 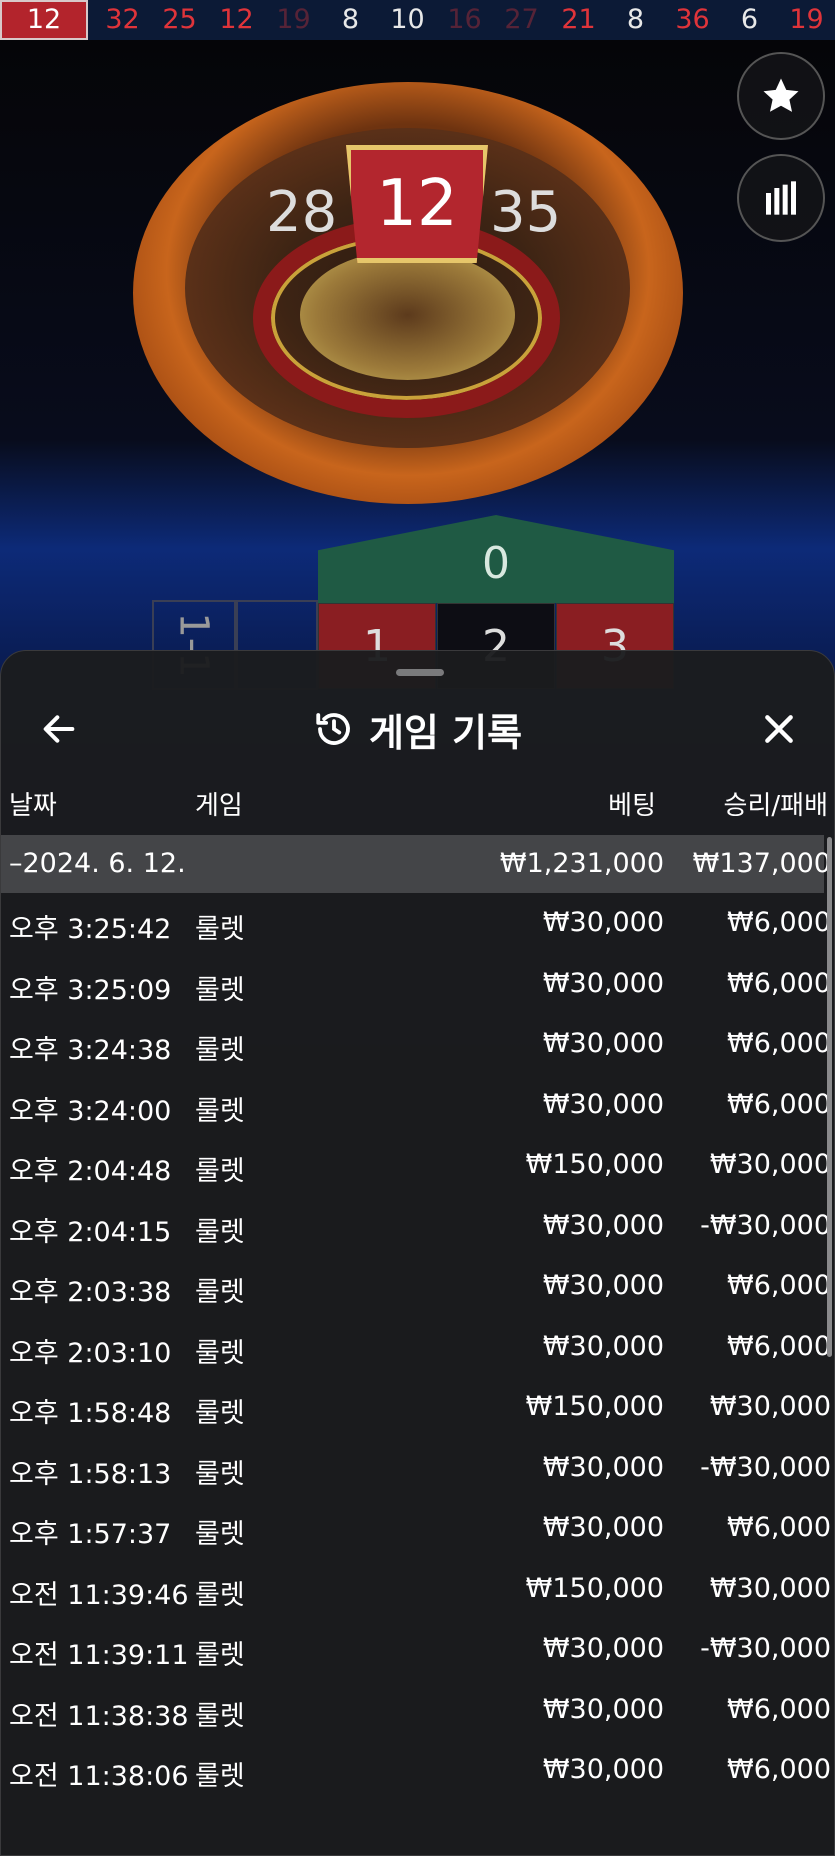 I want to click on history-row: 오후 2:03:38 룰렛 ₩30,000 ₩6,000, so click(x=416, y=1286).